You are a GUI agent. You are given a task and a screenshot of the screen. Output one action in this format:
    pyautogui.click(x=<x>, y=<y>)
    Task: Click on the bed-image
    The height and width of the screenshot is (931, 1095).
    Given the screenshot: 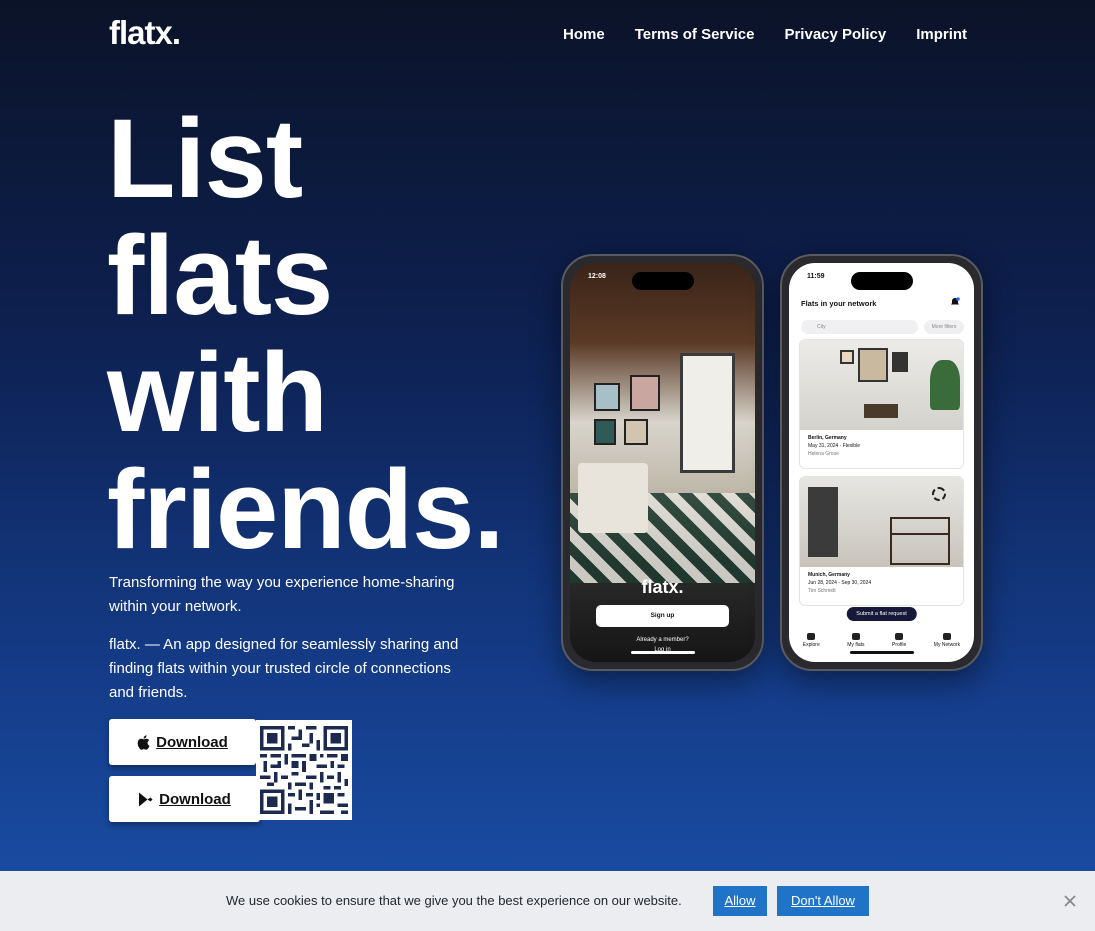 What is the action you would take?
    pyautogui.click(x=613, y=498)
    